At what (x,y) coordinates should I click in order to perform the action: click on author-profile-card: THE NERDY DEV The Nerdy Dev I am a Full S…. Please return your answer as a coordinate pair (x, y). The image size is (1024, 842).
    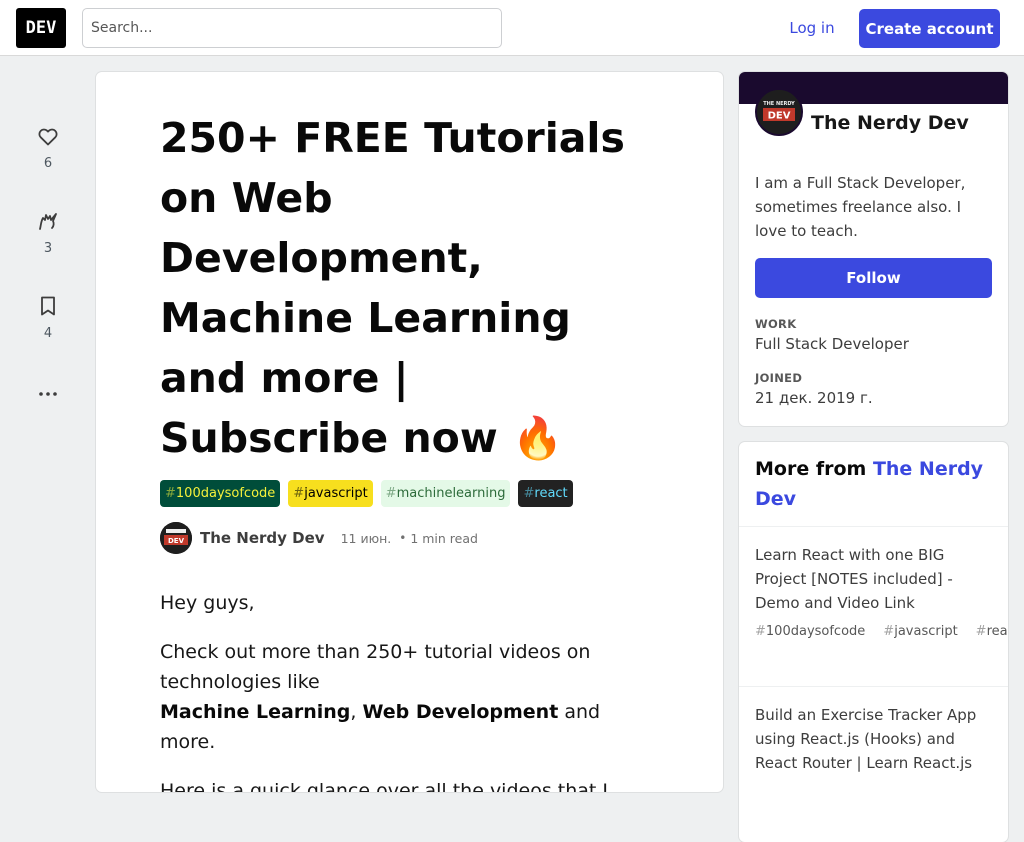
    Looking at the image, I should click on (873, 249).